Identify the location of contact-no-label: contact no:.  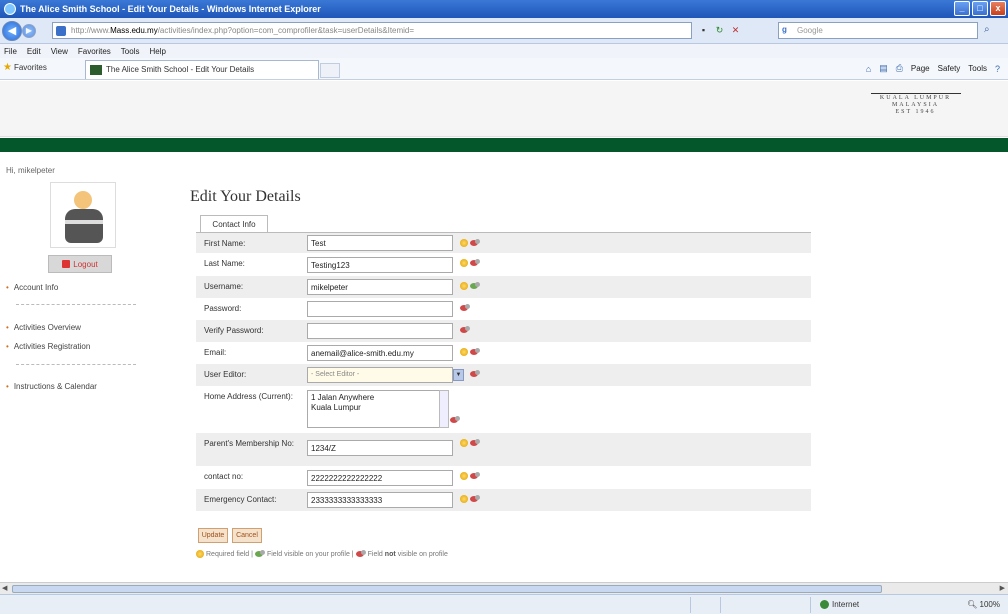
(224, 476).